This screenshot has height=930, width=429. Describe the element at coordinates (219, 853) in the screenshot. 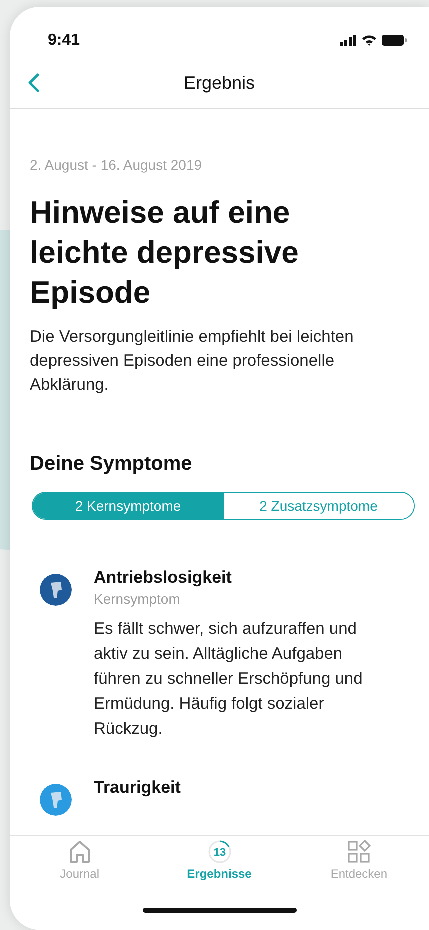

I see `counter-label: 13` at that location.